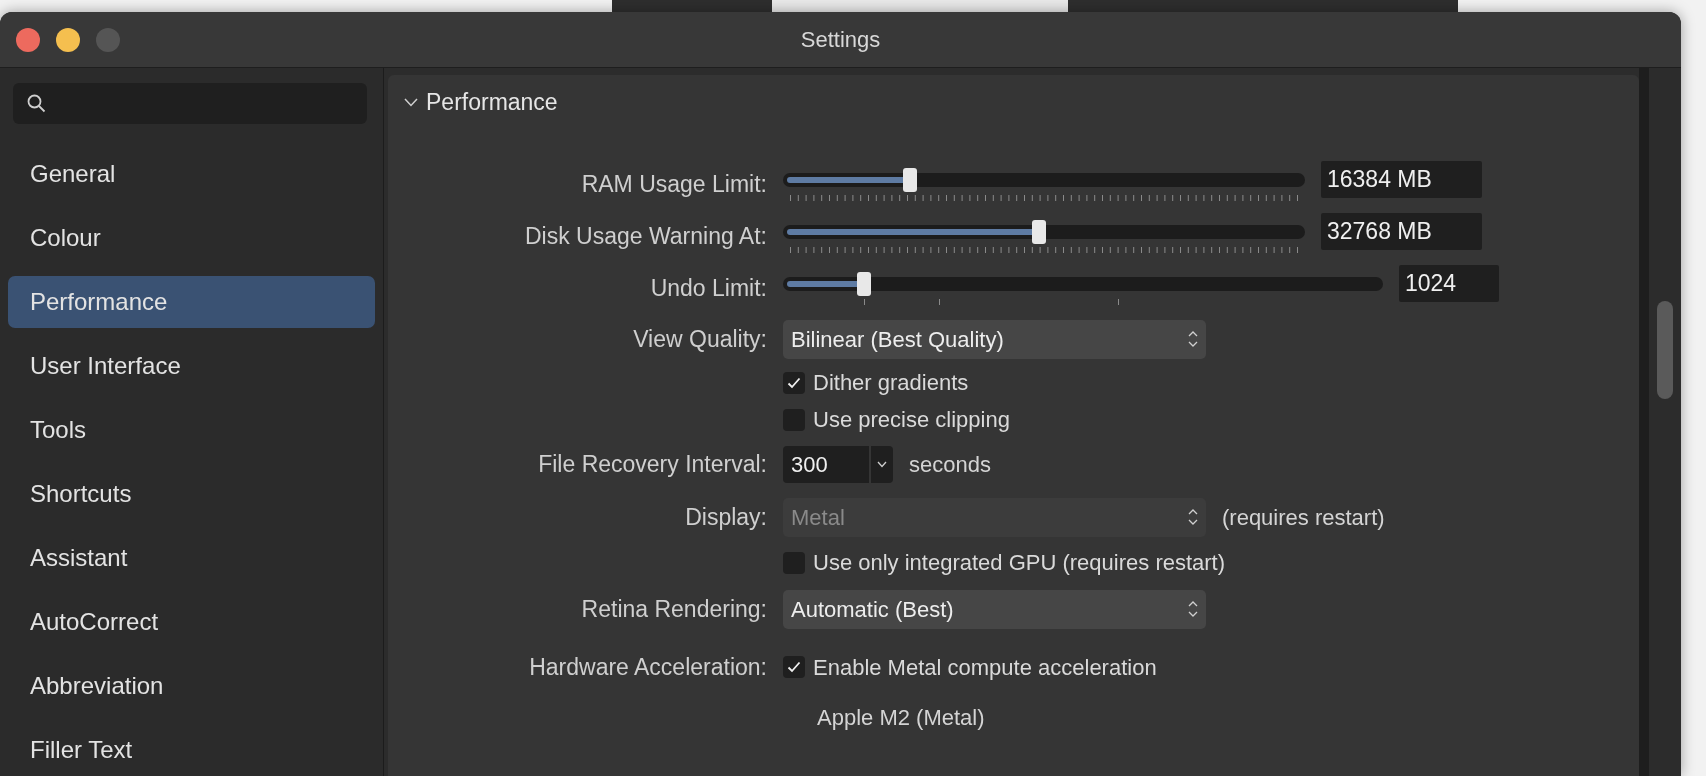  What do you see at coordinates (901, 717) in the screenshot?
I see `info-text: Apple M2 (Metal)` at bounding box center [901, 717].